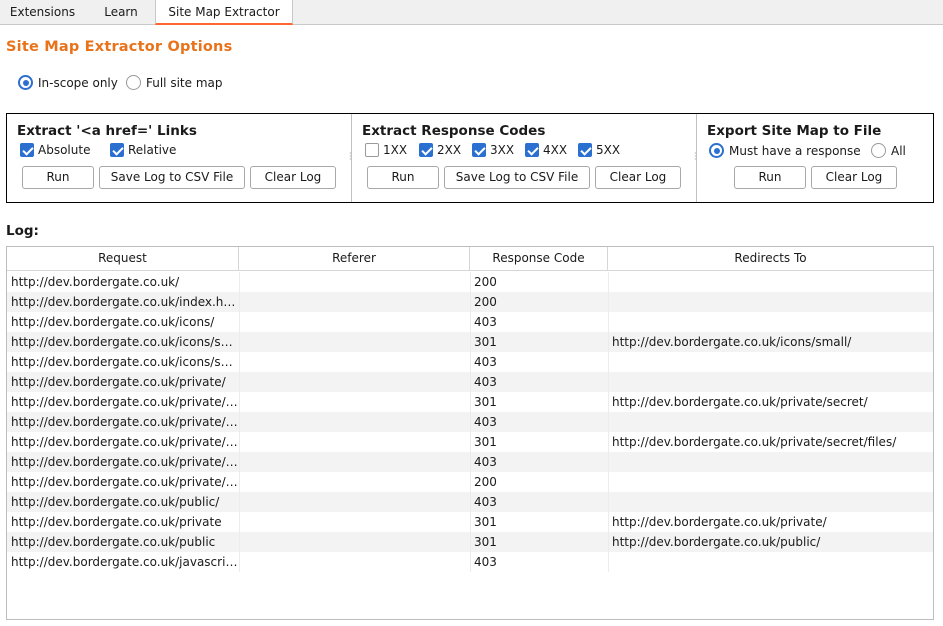  I want to click on 2xx-checkbox, so click(426, 150).